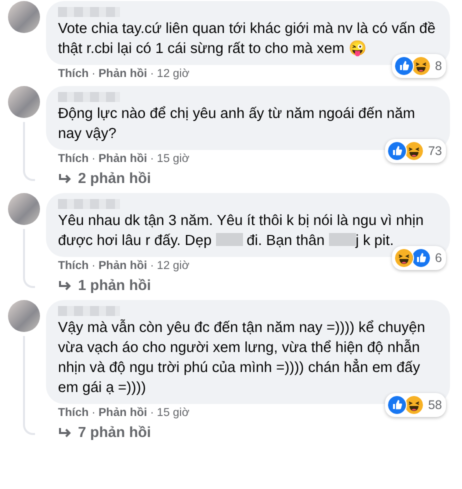 The width and height of the screenshot is (462, 489). I want to click on reaction-badge: 73, so click(415, 151).